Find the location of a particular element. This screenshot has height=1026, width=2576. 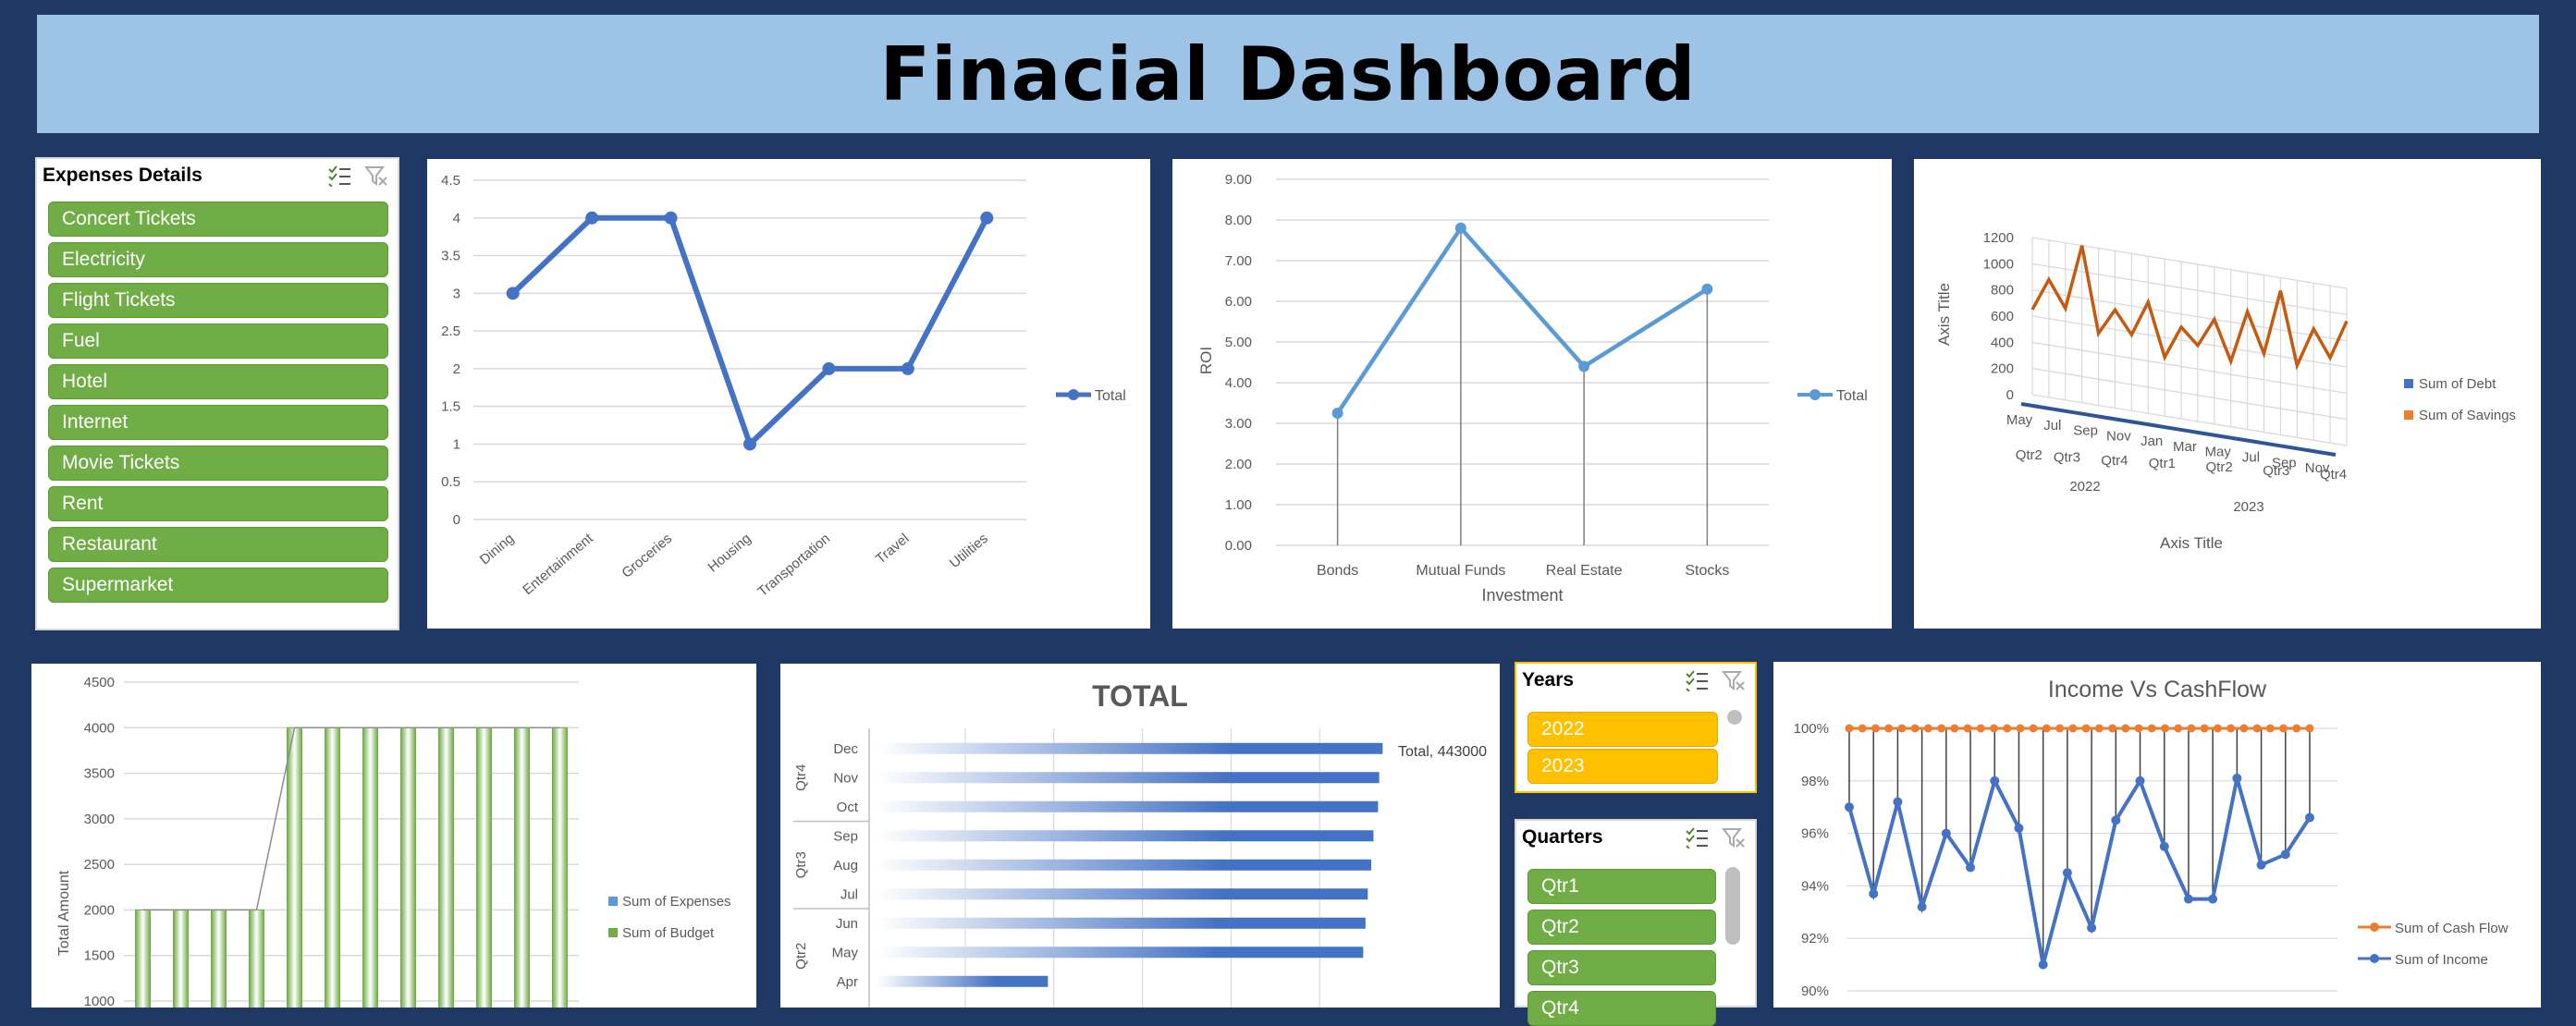

slicer-item-qtr4: Qtr4 is located at coordinates (1621, 1009).